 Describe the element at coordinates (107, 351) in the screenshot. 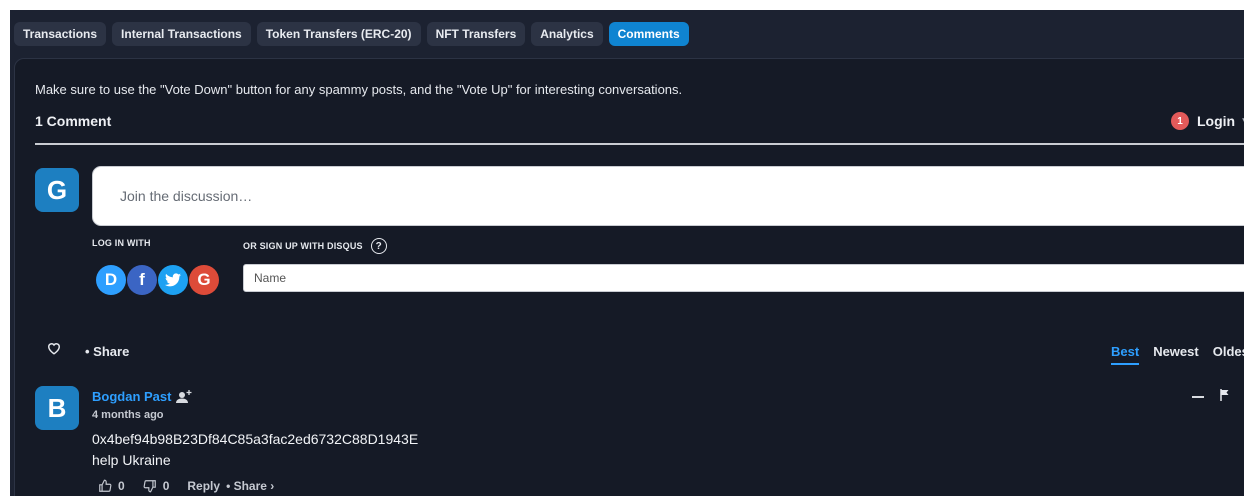

I see `share-button: • Share` at that location.